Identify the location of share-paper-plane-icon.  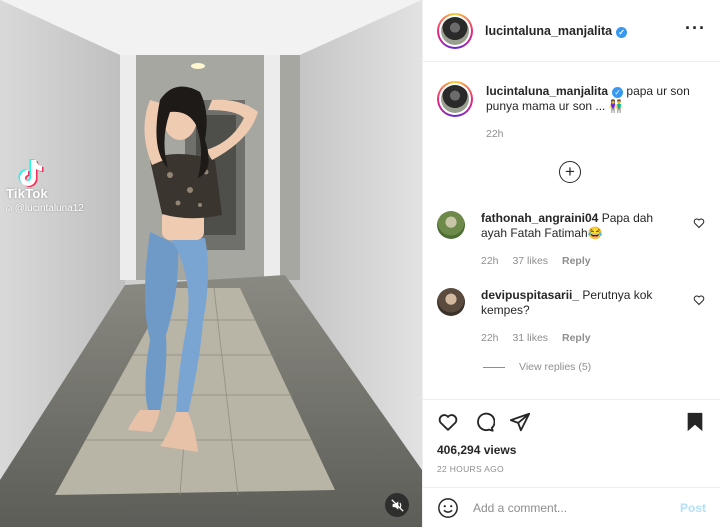
(520, 422).